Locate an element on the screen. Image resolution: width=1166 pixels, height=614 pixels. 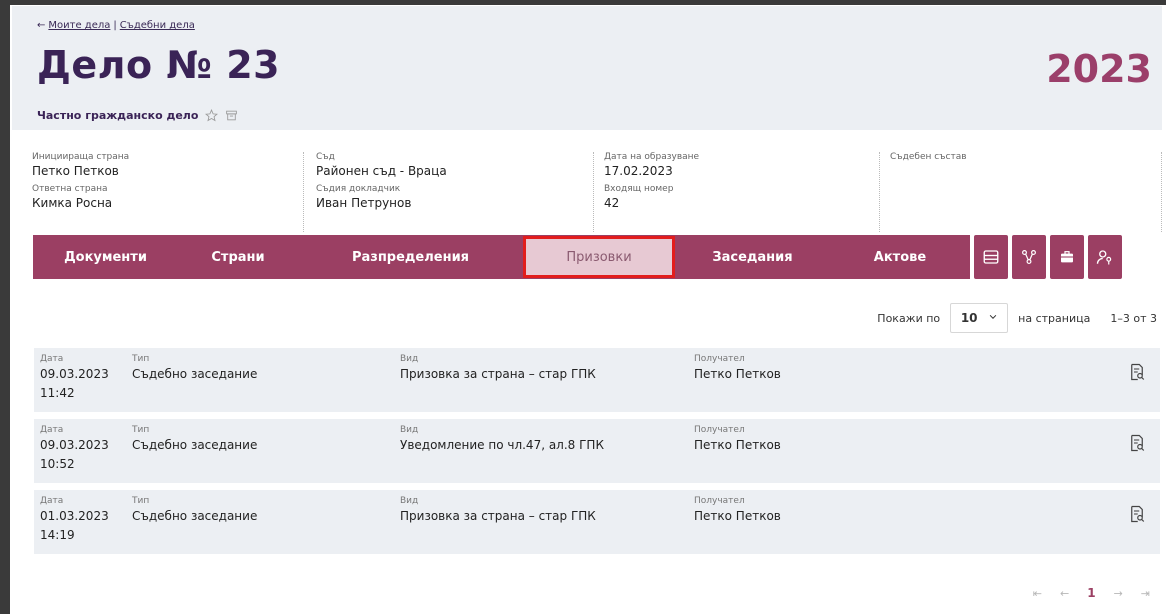
pagination-bottom: ⇤ ← 1 → ⇥ is located at coordinates (1091, 593).